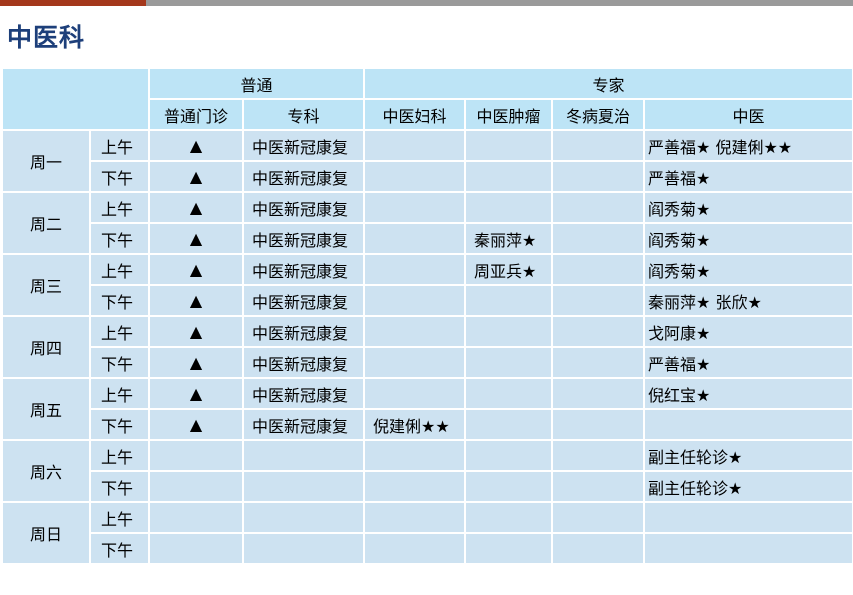  What do you see at coordinates (509, 114) in the screenshot?
I see `header-col-tcm-oncology: 中医肿瘤` at bounding box center [509, 114].